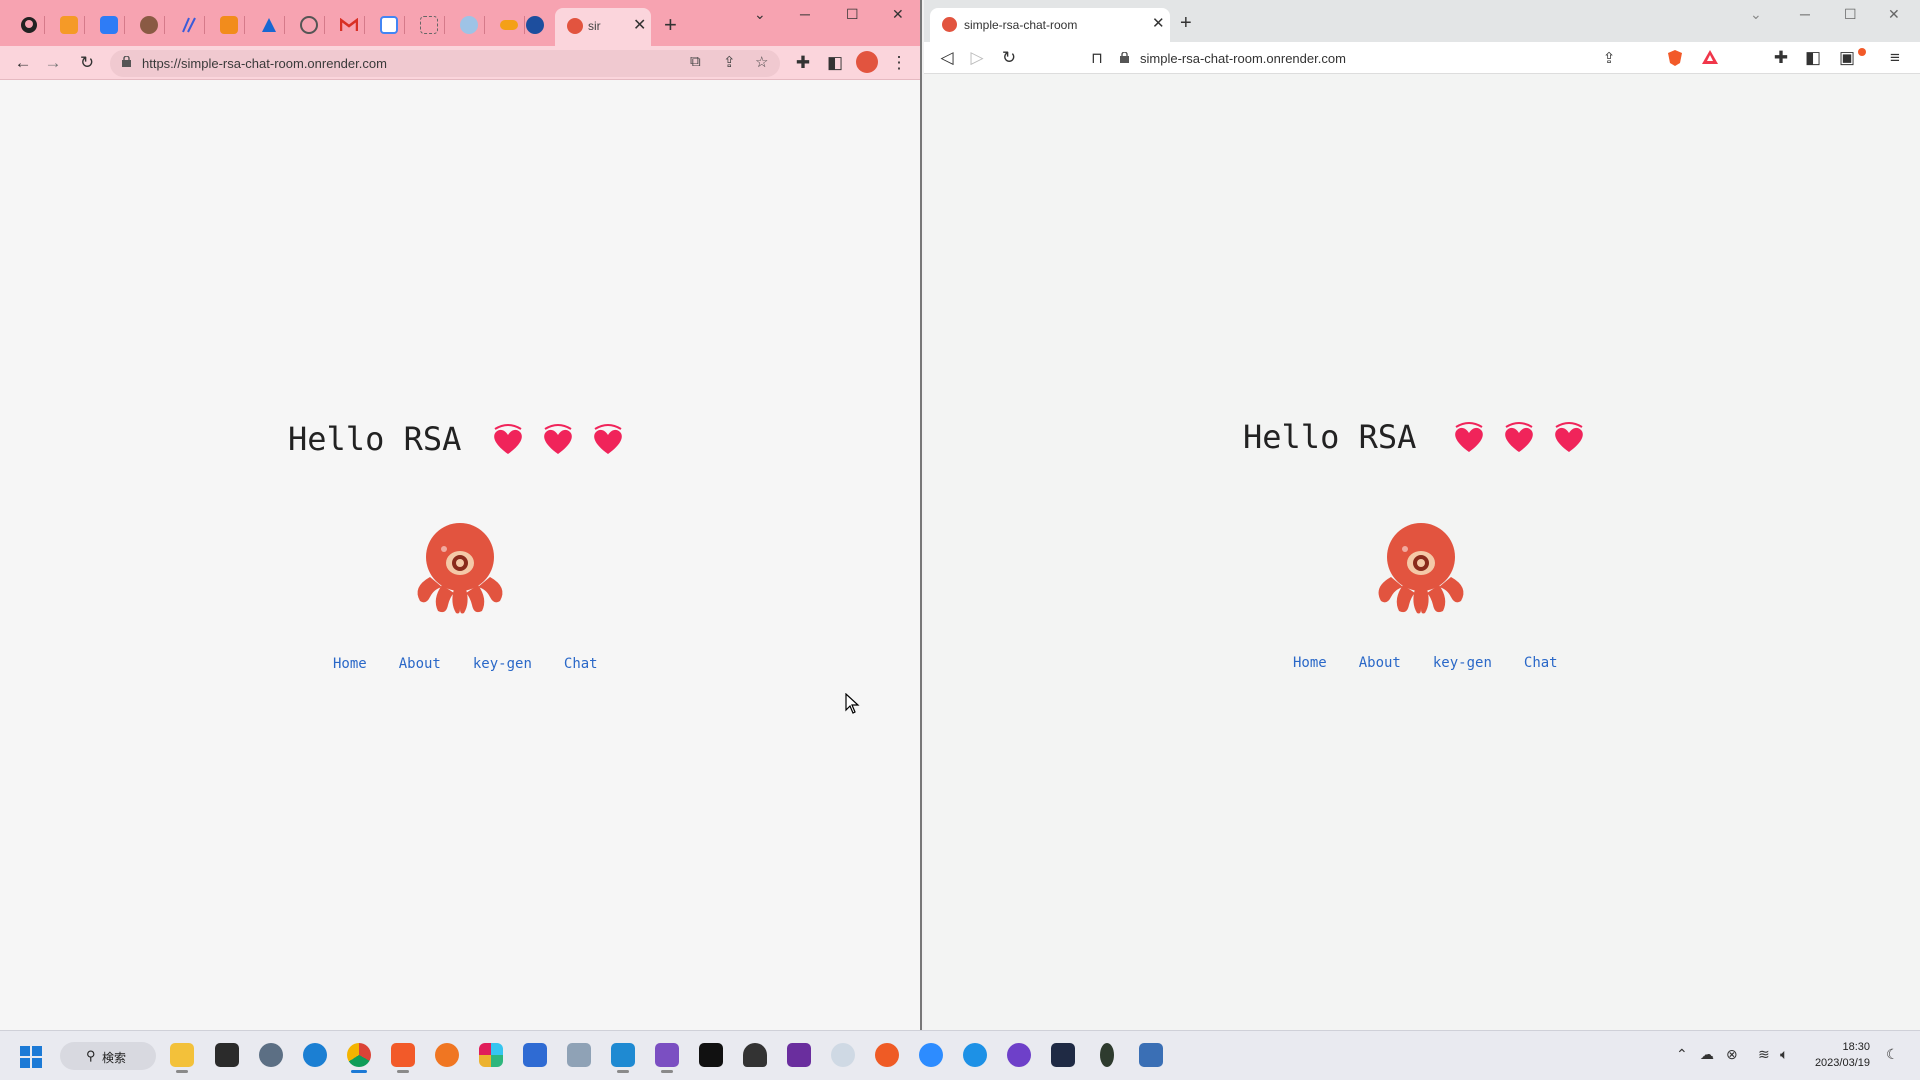  Describe the element at coordinates (575, 26) in the screenshot. I see `octopus-favicon` at that location.